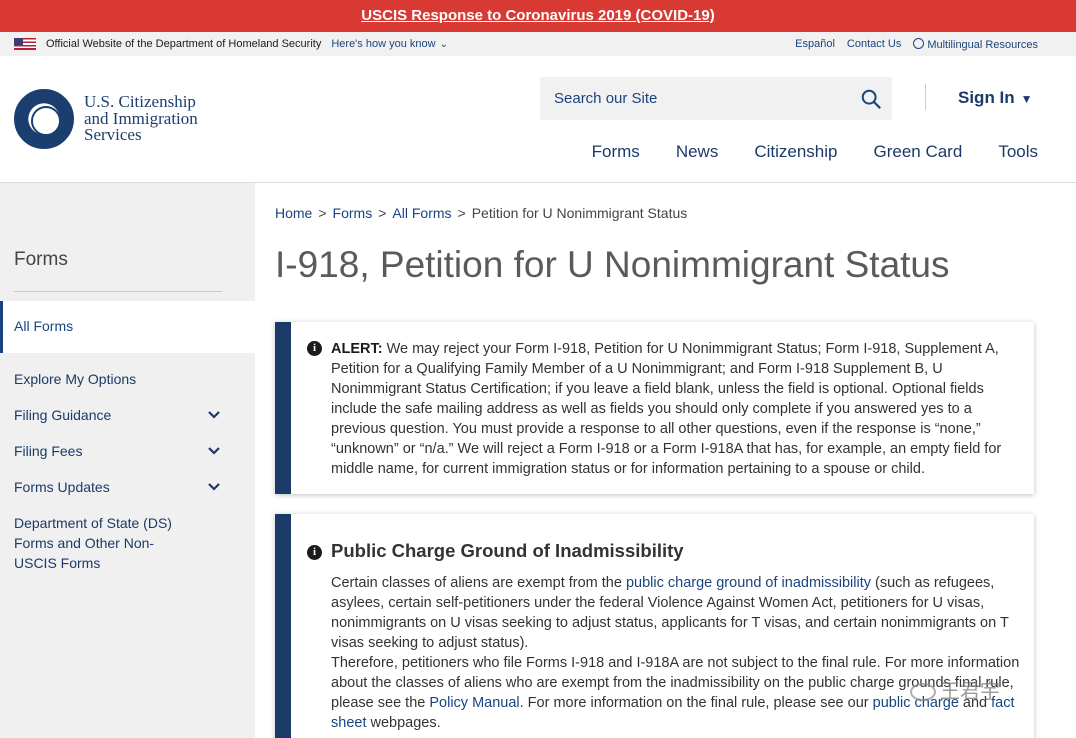 The width and height of the screenshot is (1076, 738). What do you see at coordinates (403, 723) in the screenshot?
I see `text-segment: webpages.` at bounding box center [403, 723].